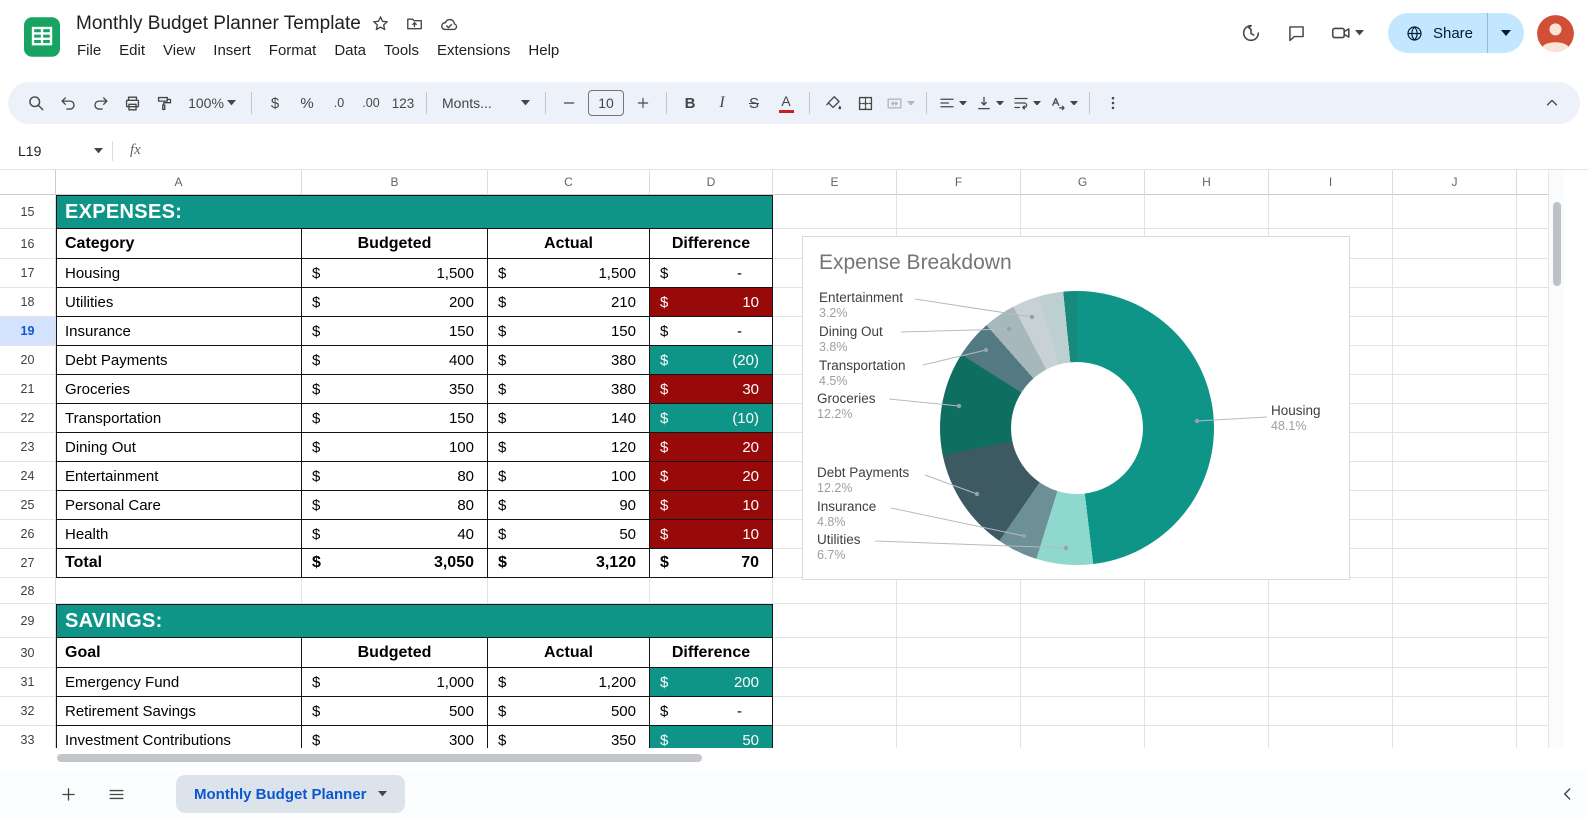 Image resolution: width=1588 pixels, height=818 pixels. I want to click on row-header-31: 31, so click(28, 682).